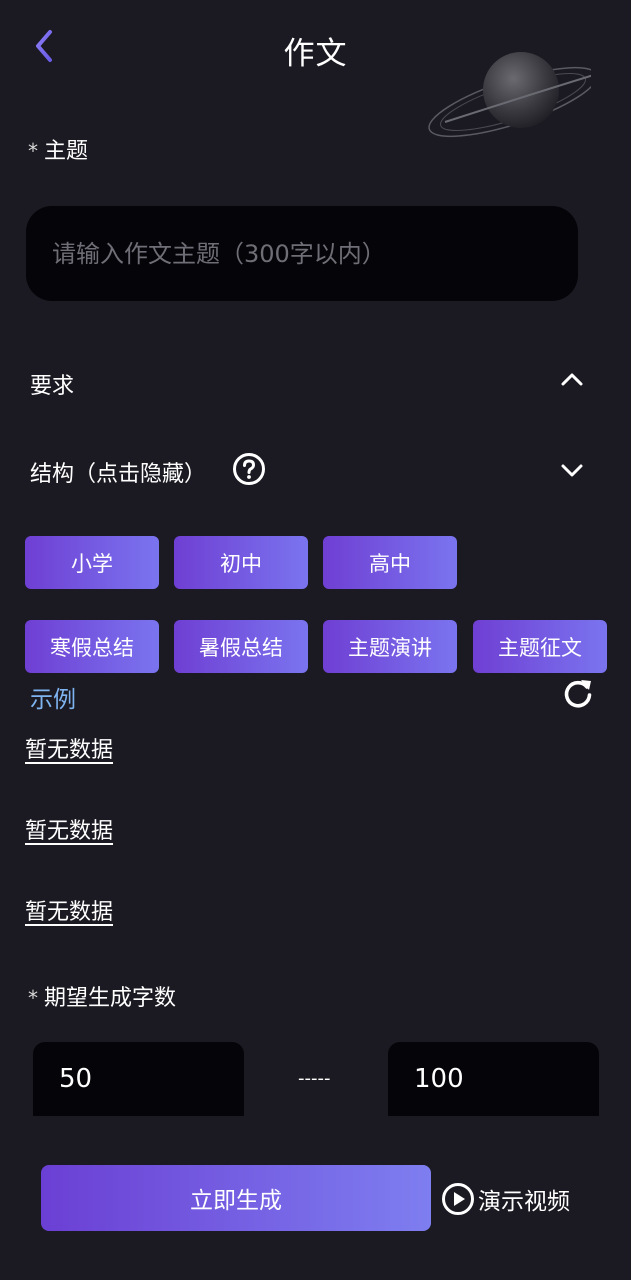 This screenshot has height=1280, width=631. What do you see at coordinates (241, 646) in the screenshot?
I see `chip-summer-summary: 暑假总结` at bounding box center [241, 646].